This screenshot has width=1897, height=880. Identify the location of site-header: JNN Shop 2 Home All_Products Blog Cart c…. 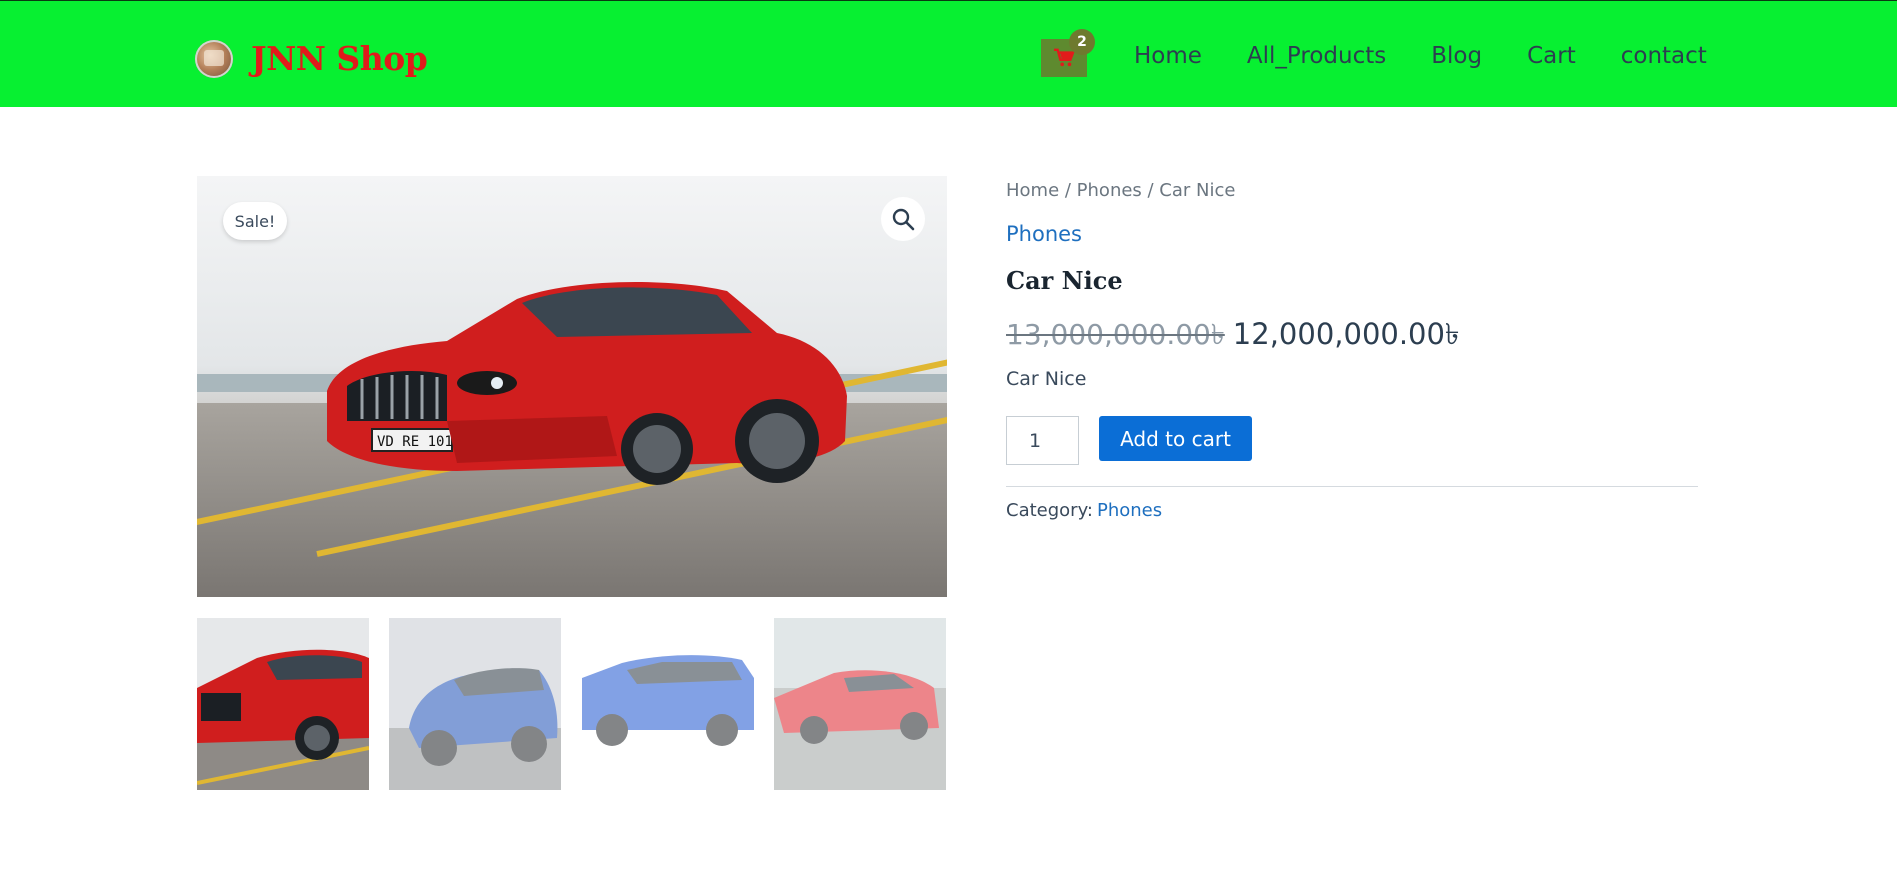
(948, 53).